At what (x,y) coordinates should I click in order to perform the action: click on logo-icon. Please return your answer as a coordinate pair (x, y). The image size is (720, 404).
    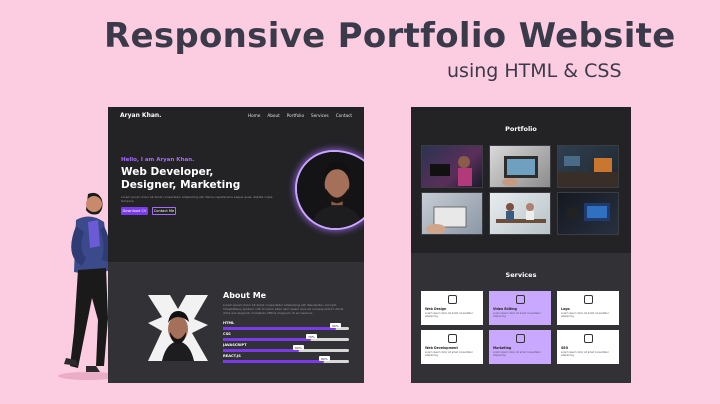
    Looking at the image, I should click on (588, 299).